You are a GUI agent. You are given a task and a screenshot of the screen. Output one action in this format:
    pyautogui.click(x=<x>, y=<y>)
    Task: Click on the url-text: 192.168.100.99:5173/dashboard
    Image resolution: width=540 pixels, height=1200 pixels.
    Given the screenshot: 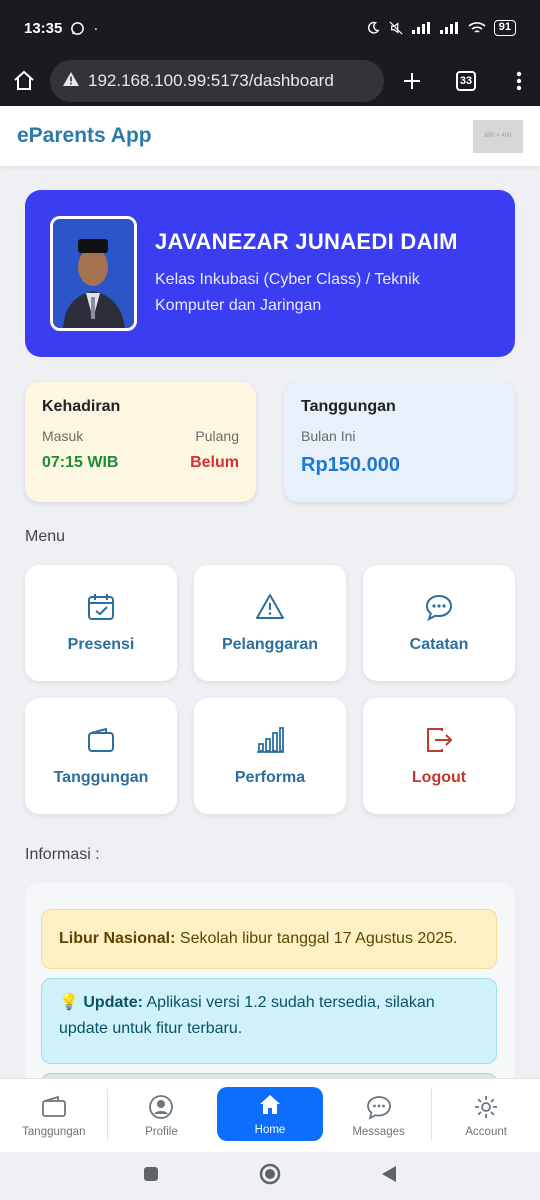 What is the action you would take?
    pyautogui.click(x=211, y=80)
    